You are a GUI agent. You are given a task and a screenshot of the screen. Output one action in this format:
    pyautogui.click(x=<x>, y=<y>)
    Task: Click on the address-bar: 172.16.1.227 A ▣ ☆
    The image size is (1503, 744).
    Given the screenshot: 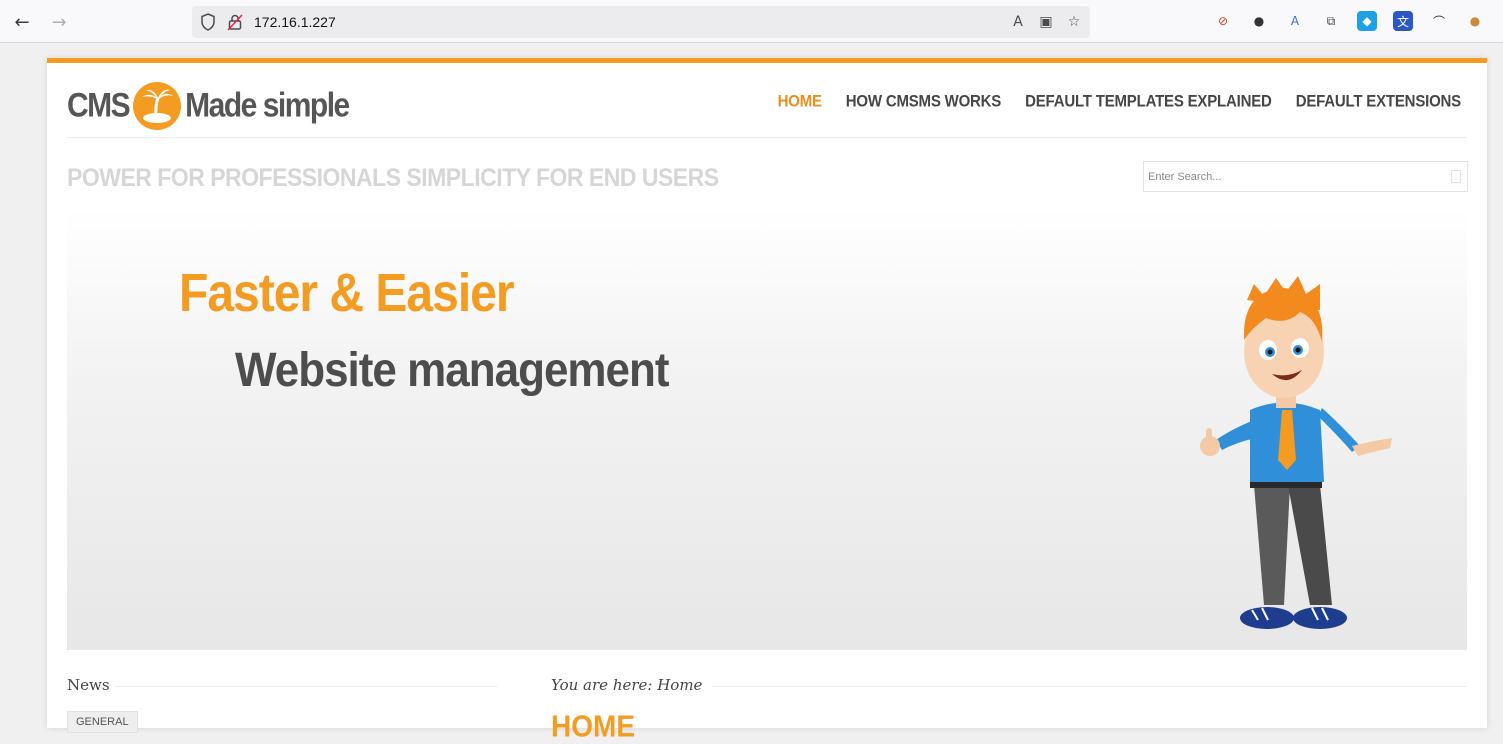 What is the action you would take?
    pyautogui.click(x=641, y=22)
    